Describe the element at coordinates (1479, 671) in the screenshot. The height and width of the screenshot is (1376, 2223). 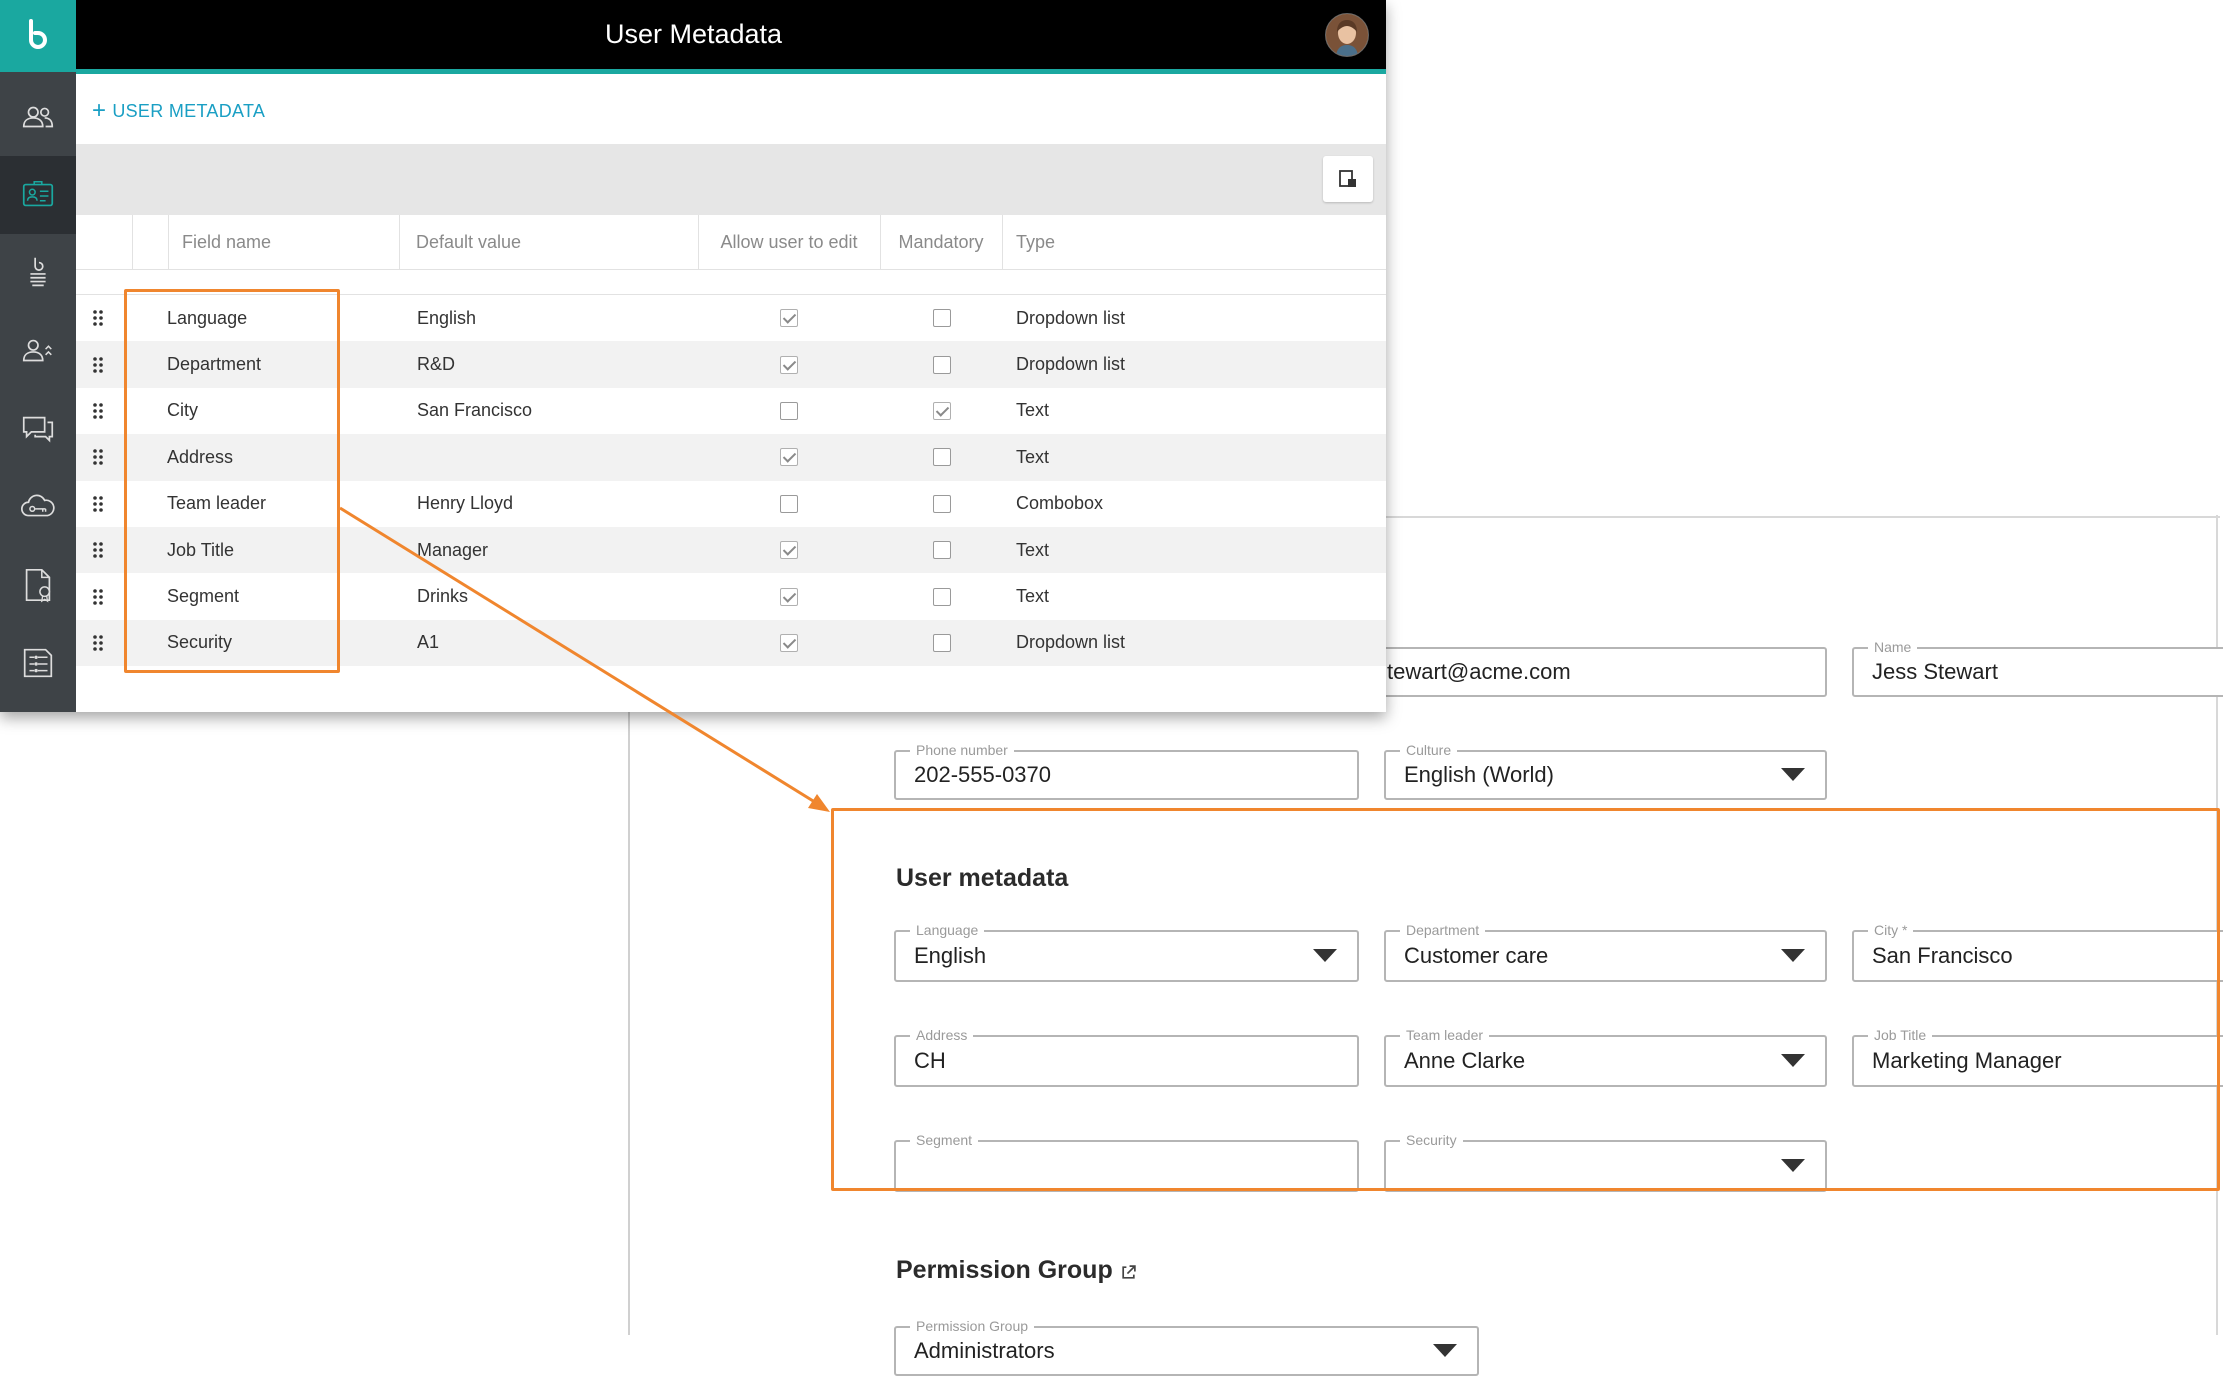
I see `email-value: tewart@acme.com` at that location.